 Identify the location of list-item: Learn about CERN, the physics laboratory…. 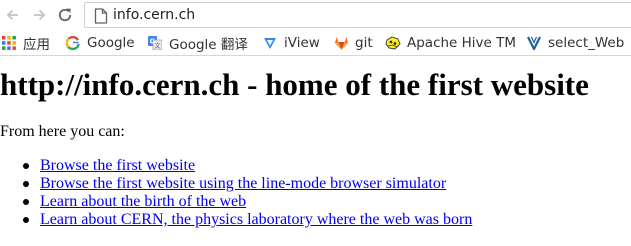
(236, 220).